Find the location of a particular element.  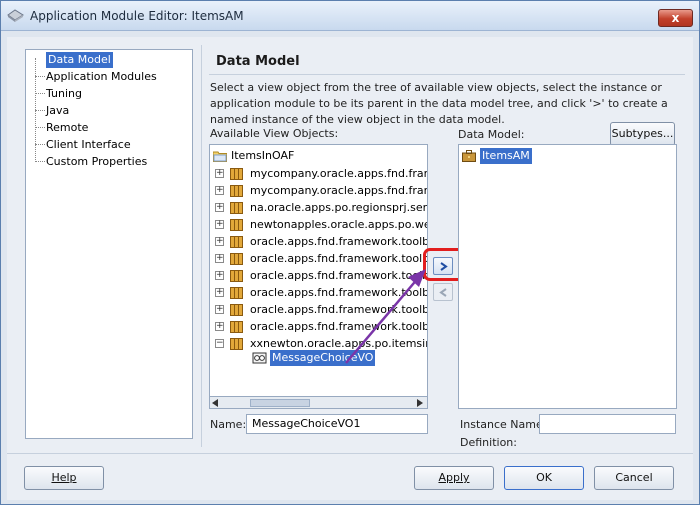

title-separator is located at coordinates (447, 74).